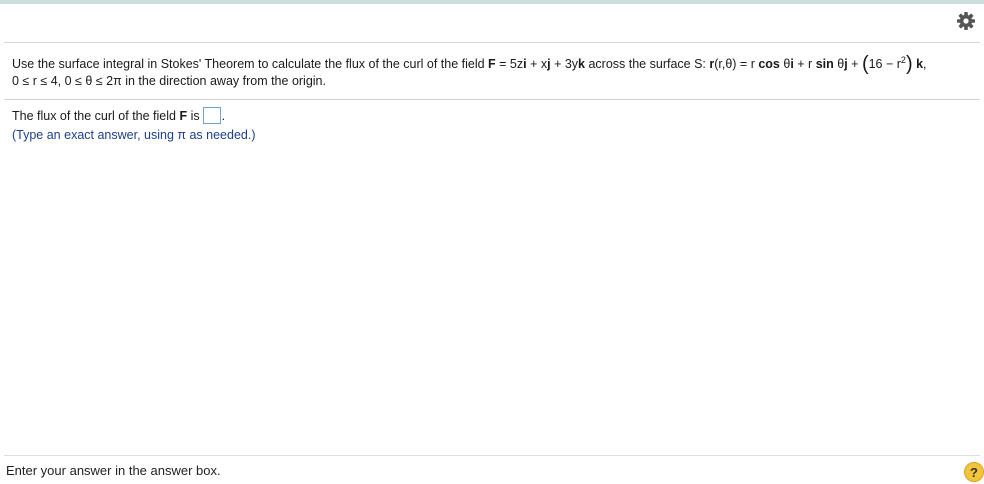  What do you see at coordinates (492, 99) in the screenshot?
I see `divider-middle` at bounding box center [492, 99].